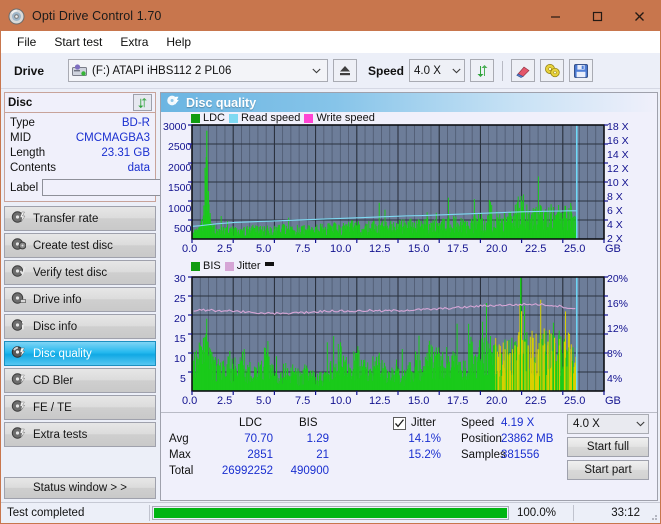 The image size is (661, 524). What do you see at coordinates (55, 326) in the screenshot?
I see `sidebar-item-label: Disc info` at bounding box center [55, 326].